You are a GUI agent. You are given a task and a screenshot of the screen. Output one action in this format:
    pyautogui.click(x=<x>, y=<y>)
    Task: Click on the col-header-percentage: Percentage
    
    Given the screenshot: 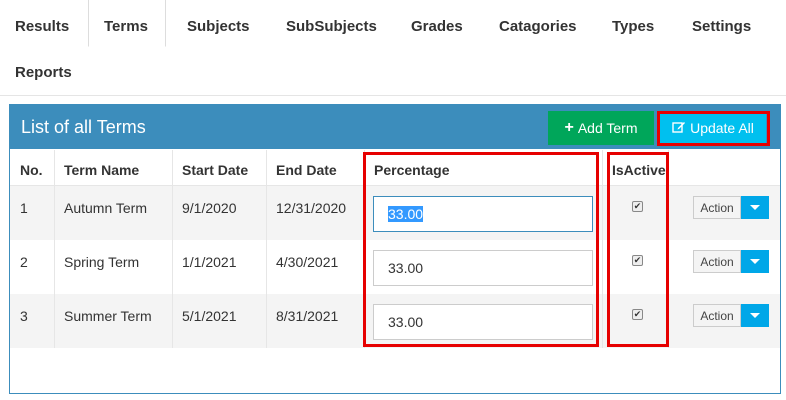 What is the action you would take?
    pyautogui.click(x=412, y=170)
    